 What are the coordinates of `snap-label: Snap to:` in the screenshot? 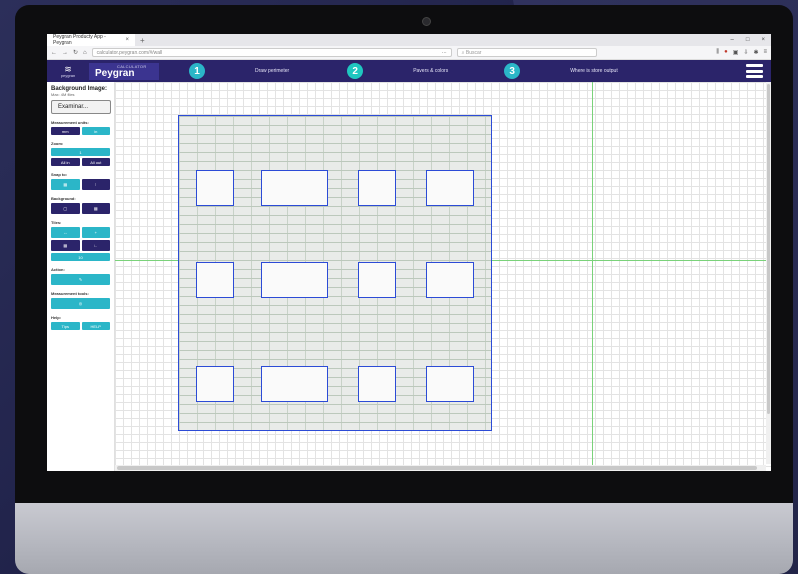 It's located at (59, 174).